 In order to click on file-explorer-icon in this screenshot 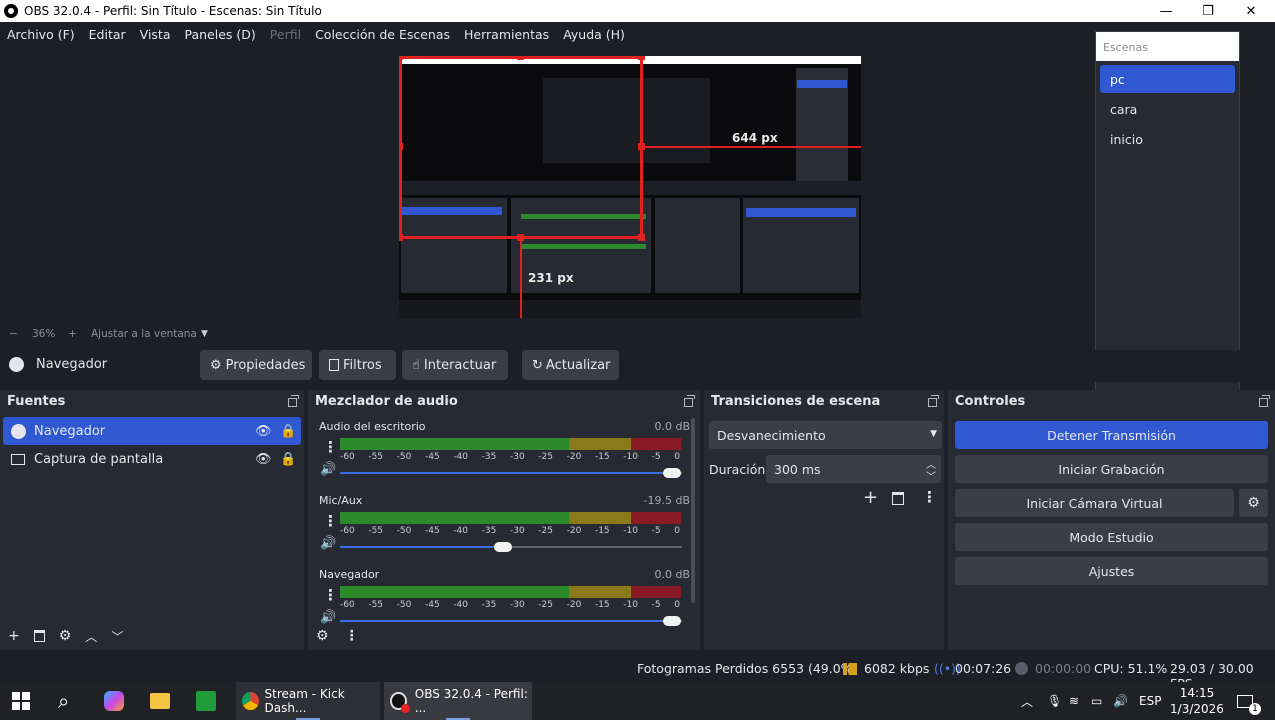, I will do `click(160, 701)`.